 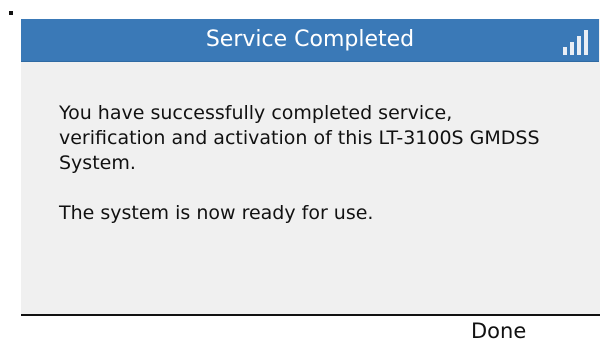 I want to click on title-bar: Service Completed, so click(x=310, y=40).